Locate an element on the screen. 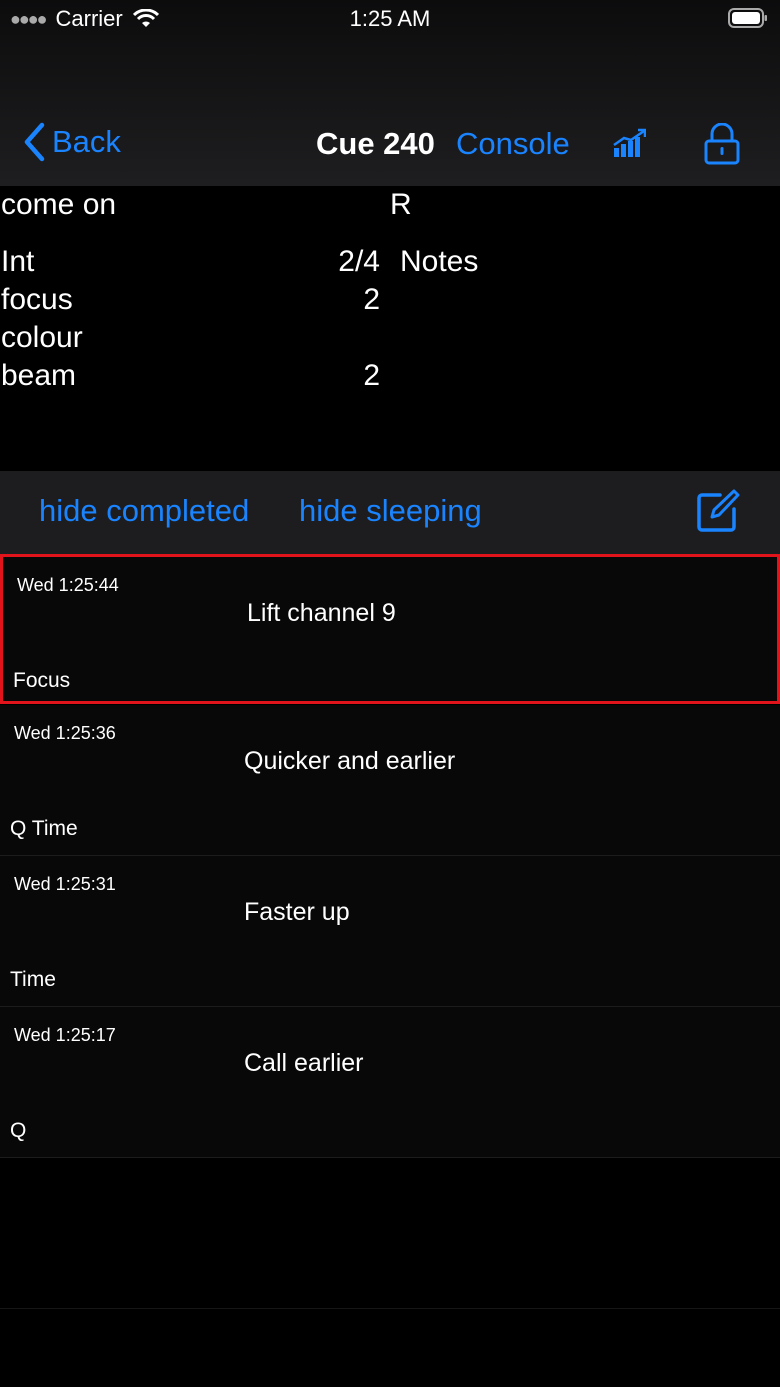  compose-icon is located at coordinates (718, 511).